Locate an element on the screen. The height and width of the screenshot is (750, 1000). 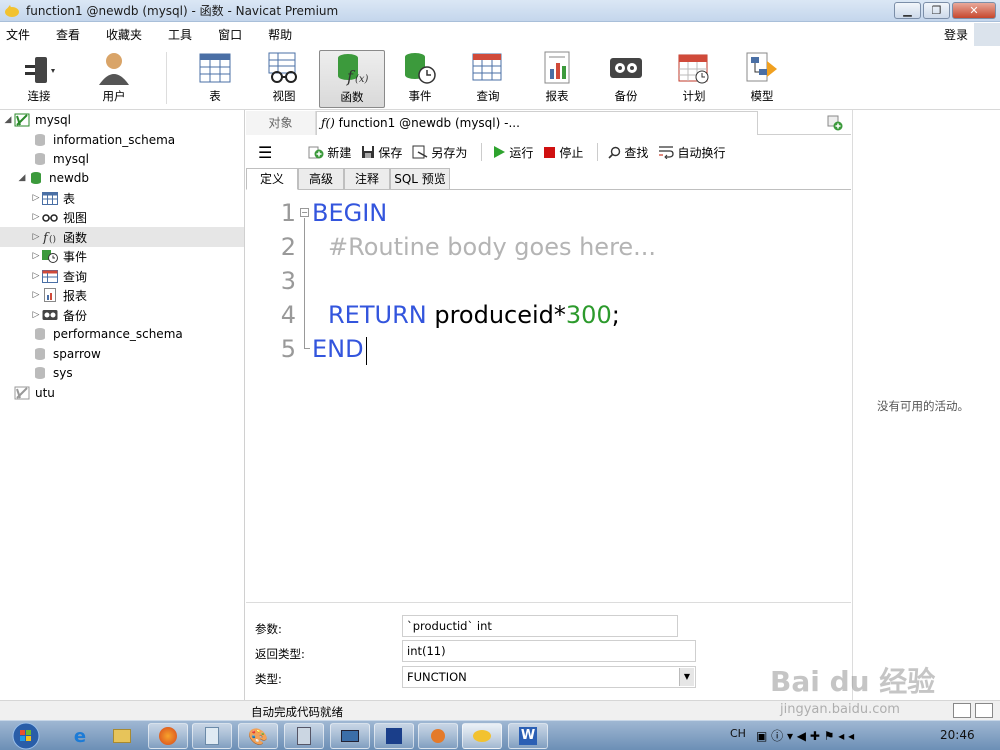
tab-objects: 对象 is located at coordinates (281, 123).